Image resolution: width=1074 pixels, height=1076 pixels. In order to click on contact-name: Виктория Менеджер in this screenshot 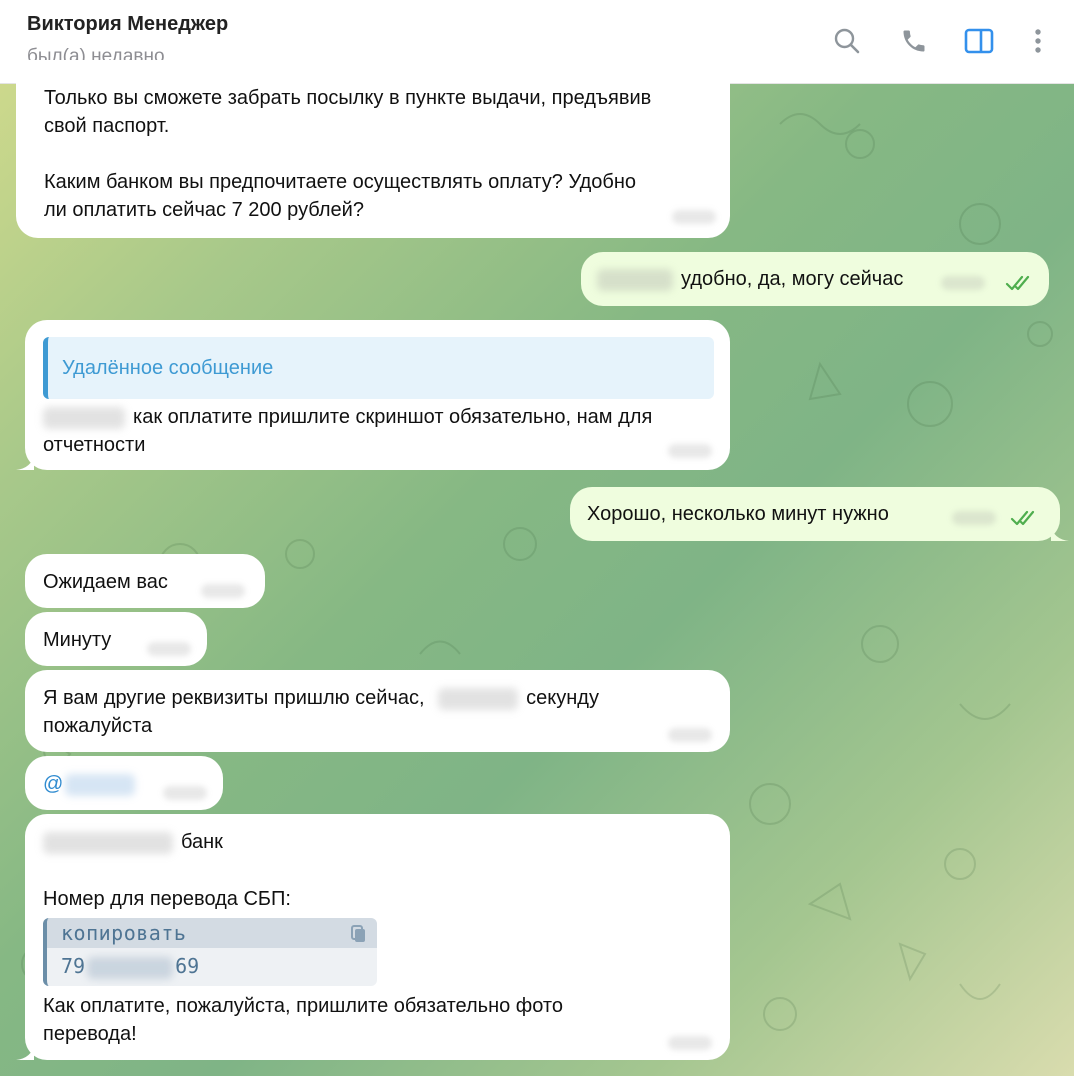, I will do `click(127, 24)`.